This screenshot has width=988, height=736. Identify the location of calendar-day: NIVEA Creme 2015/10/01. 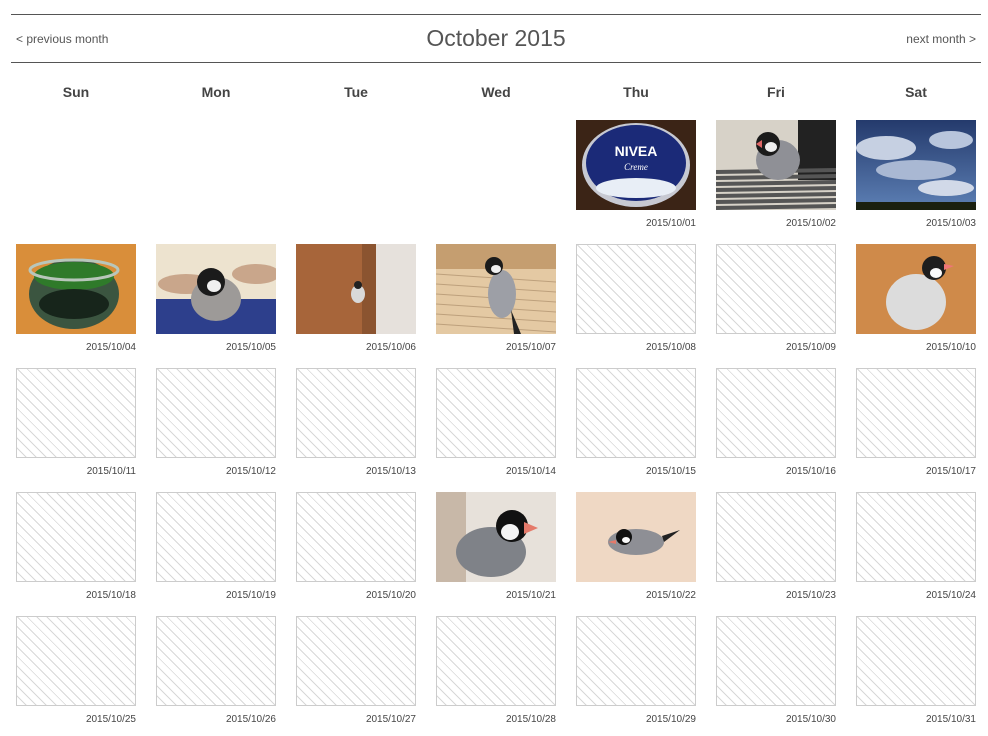
(636, 180).